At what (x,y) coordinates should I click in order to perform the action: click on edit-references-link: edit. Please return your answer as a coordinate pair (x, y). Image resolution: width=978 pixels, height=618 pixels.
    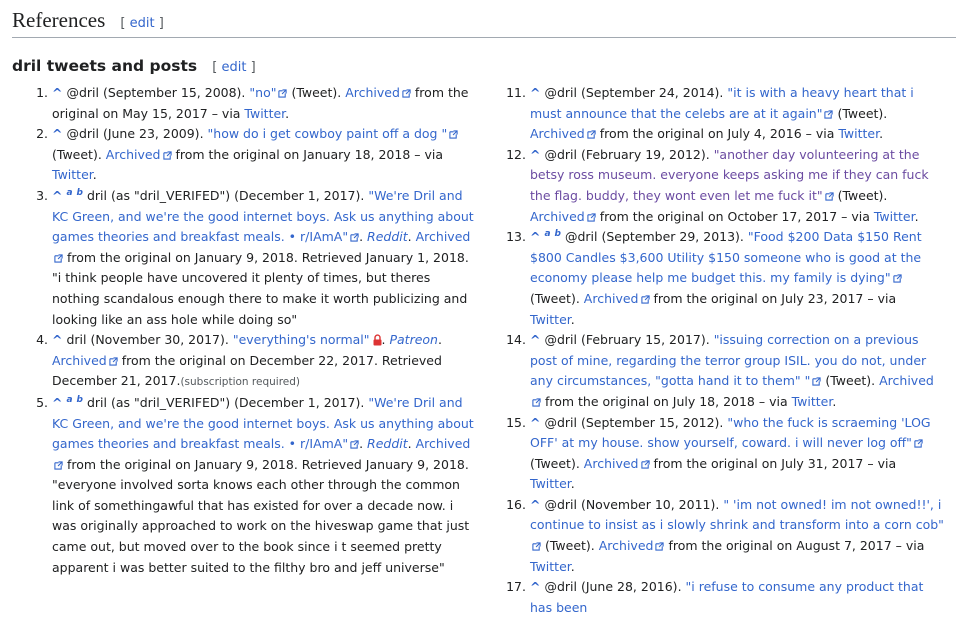
    Looking at the image, I should click on (142, 23).